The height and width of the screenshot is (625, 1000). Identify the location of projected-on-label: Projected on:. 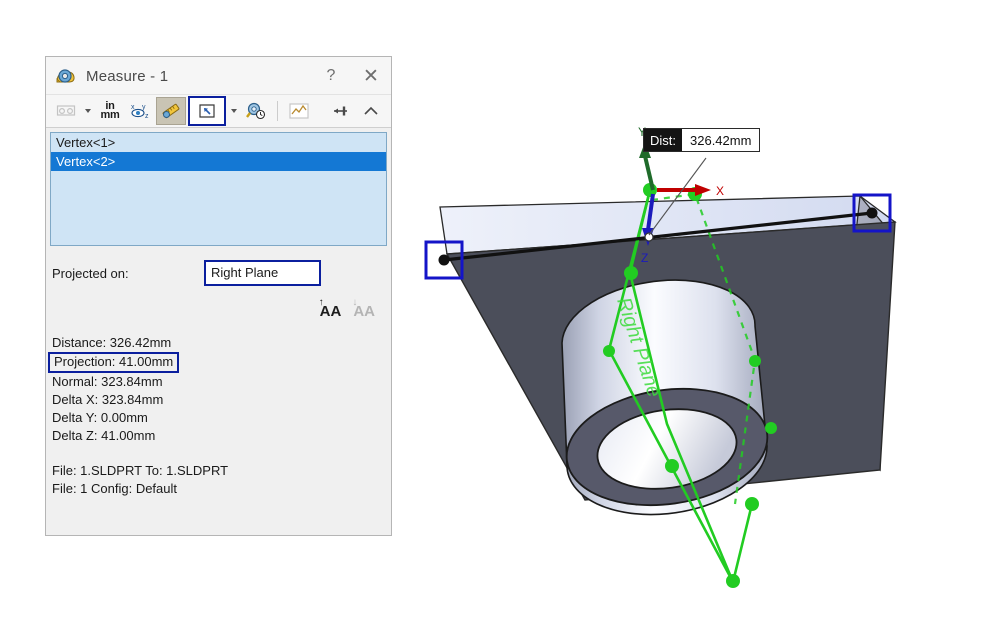
(90, 273).